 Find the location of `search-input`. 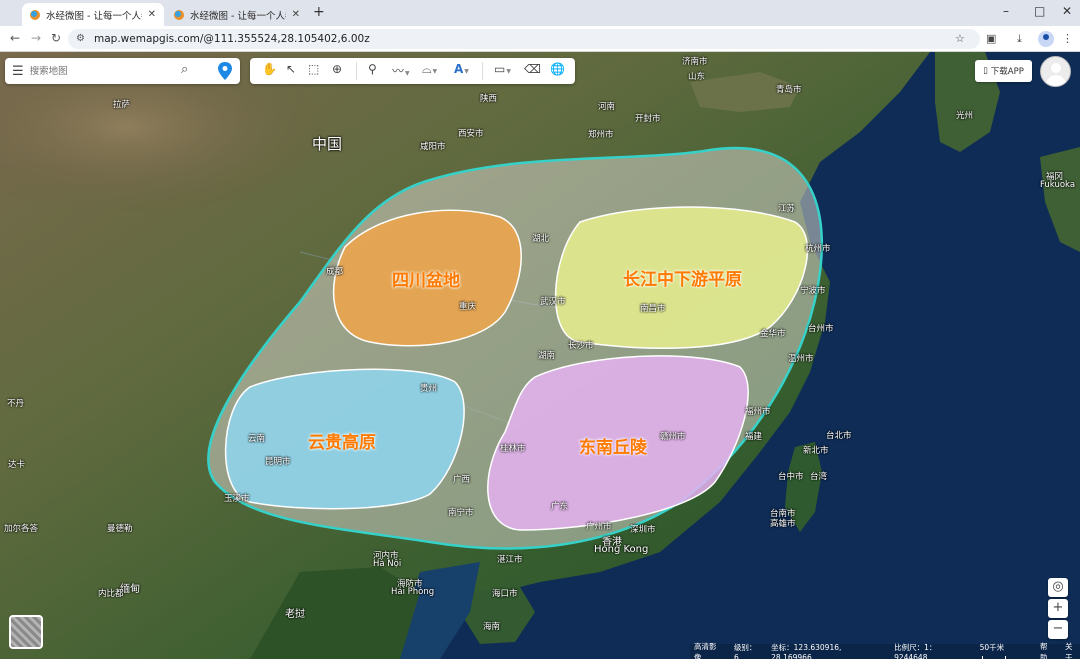

search-input is located at coordinates (104, 71).